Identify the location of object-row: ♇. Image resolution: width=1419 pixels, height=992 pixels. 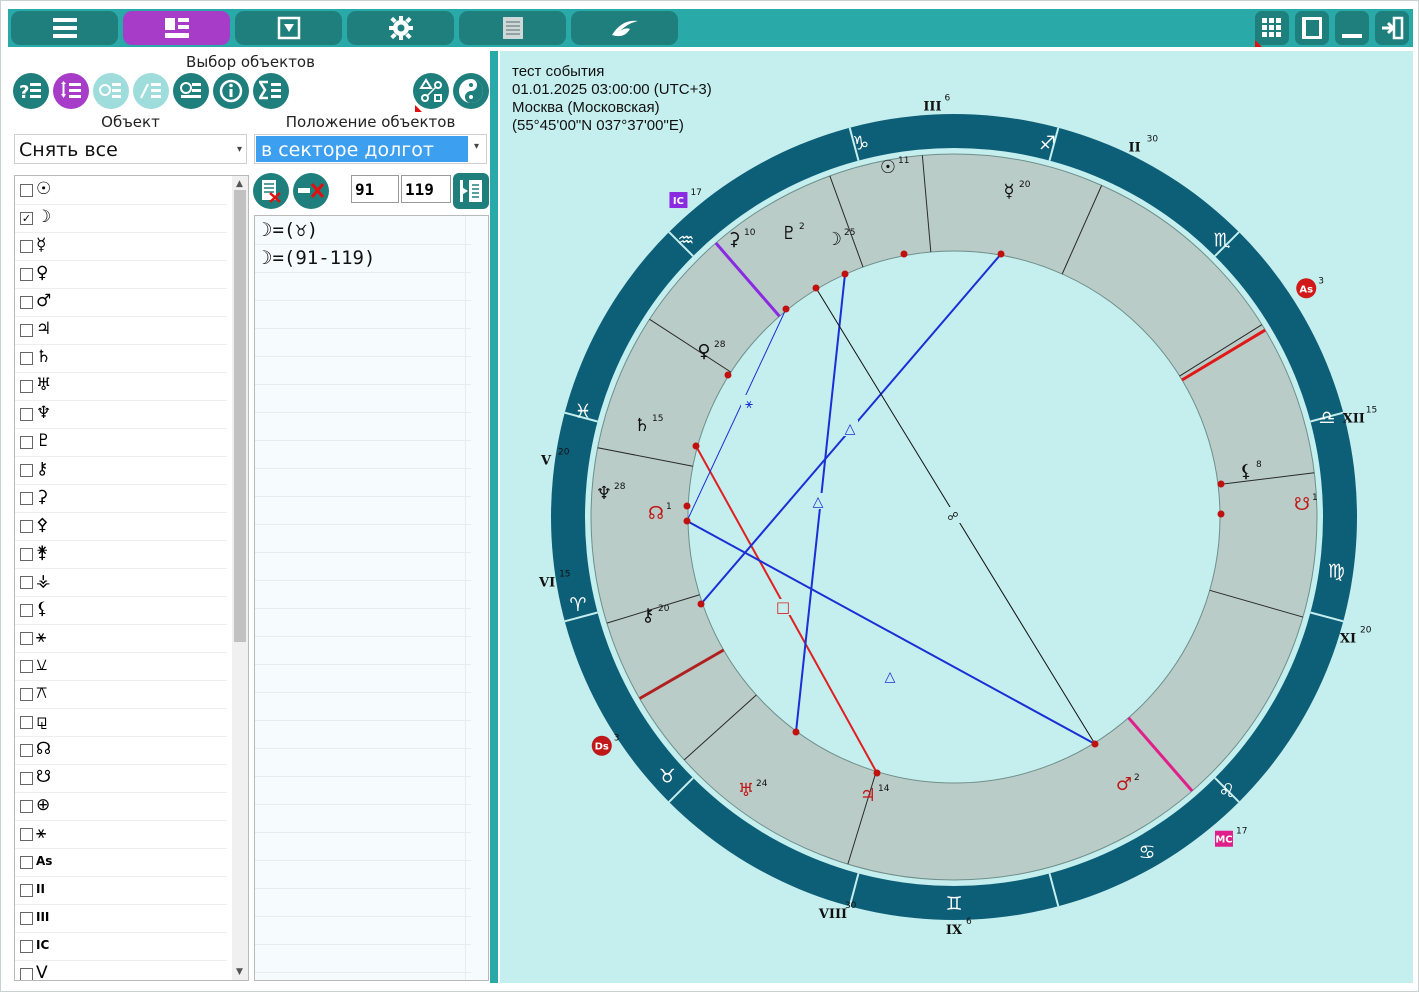
(121, 442).